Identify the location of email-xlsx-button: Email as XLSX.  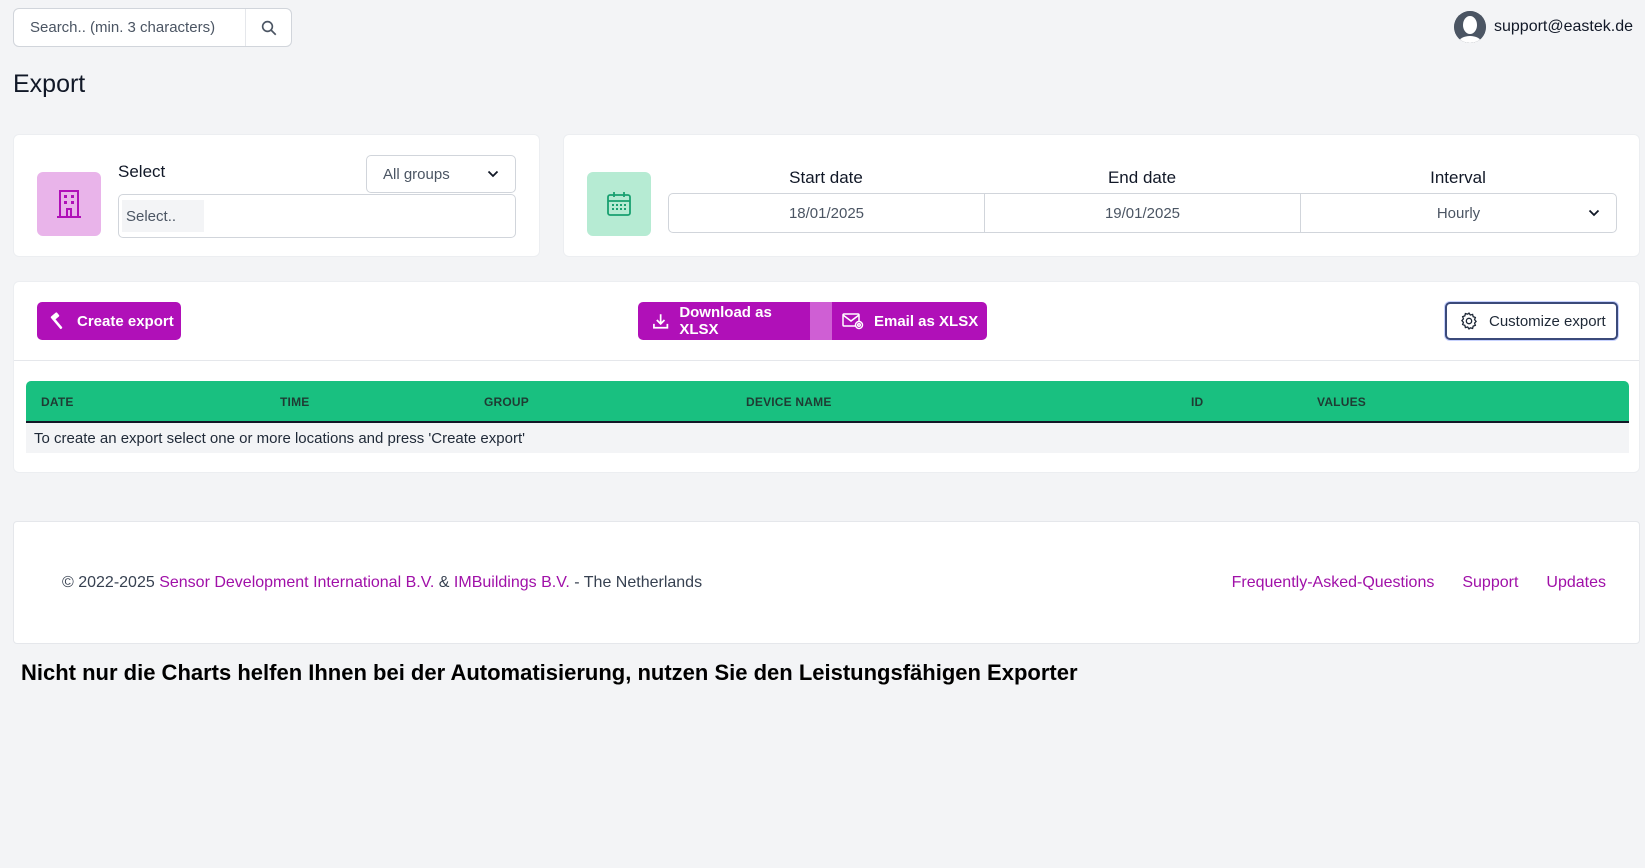
(909, 321).